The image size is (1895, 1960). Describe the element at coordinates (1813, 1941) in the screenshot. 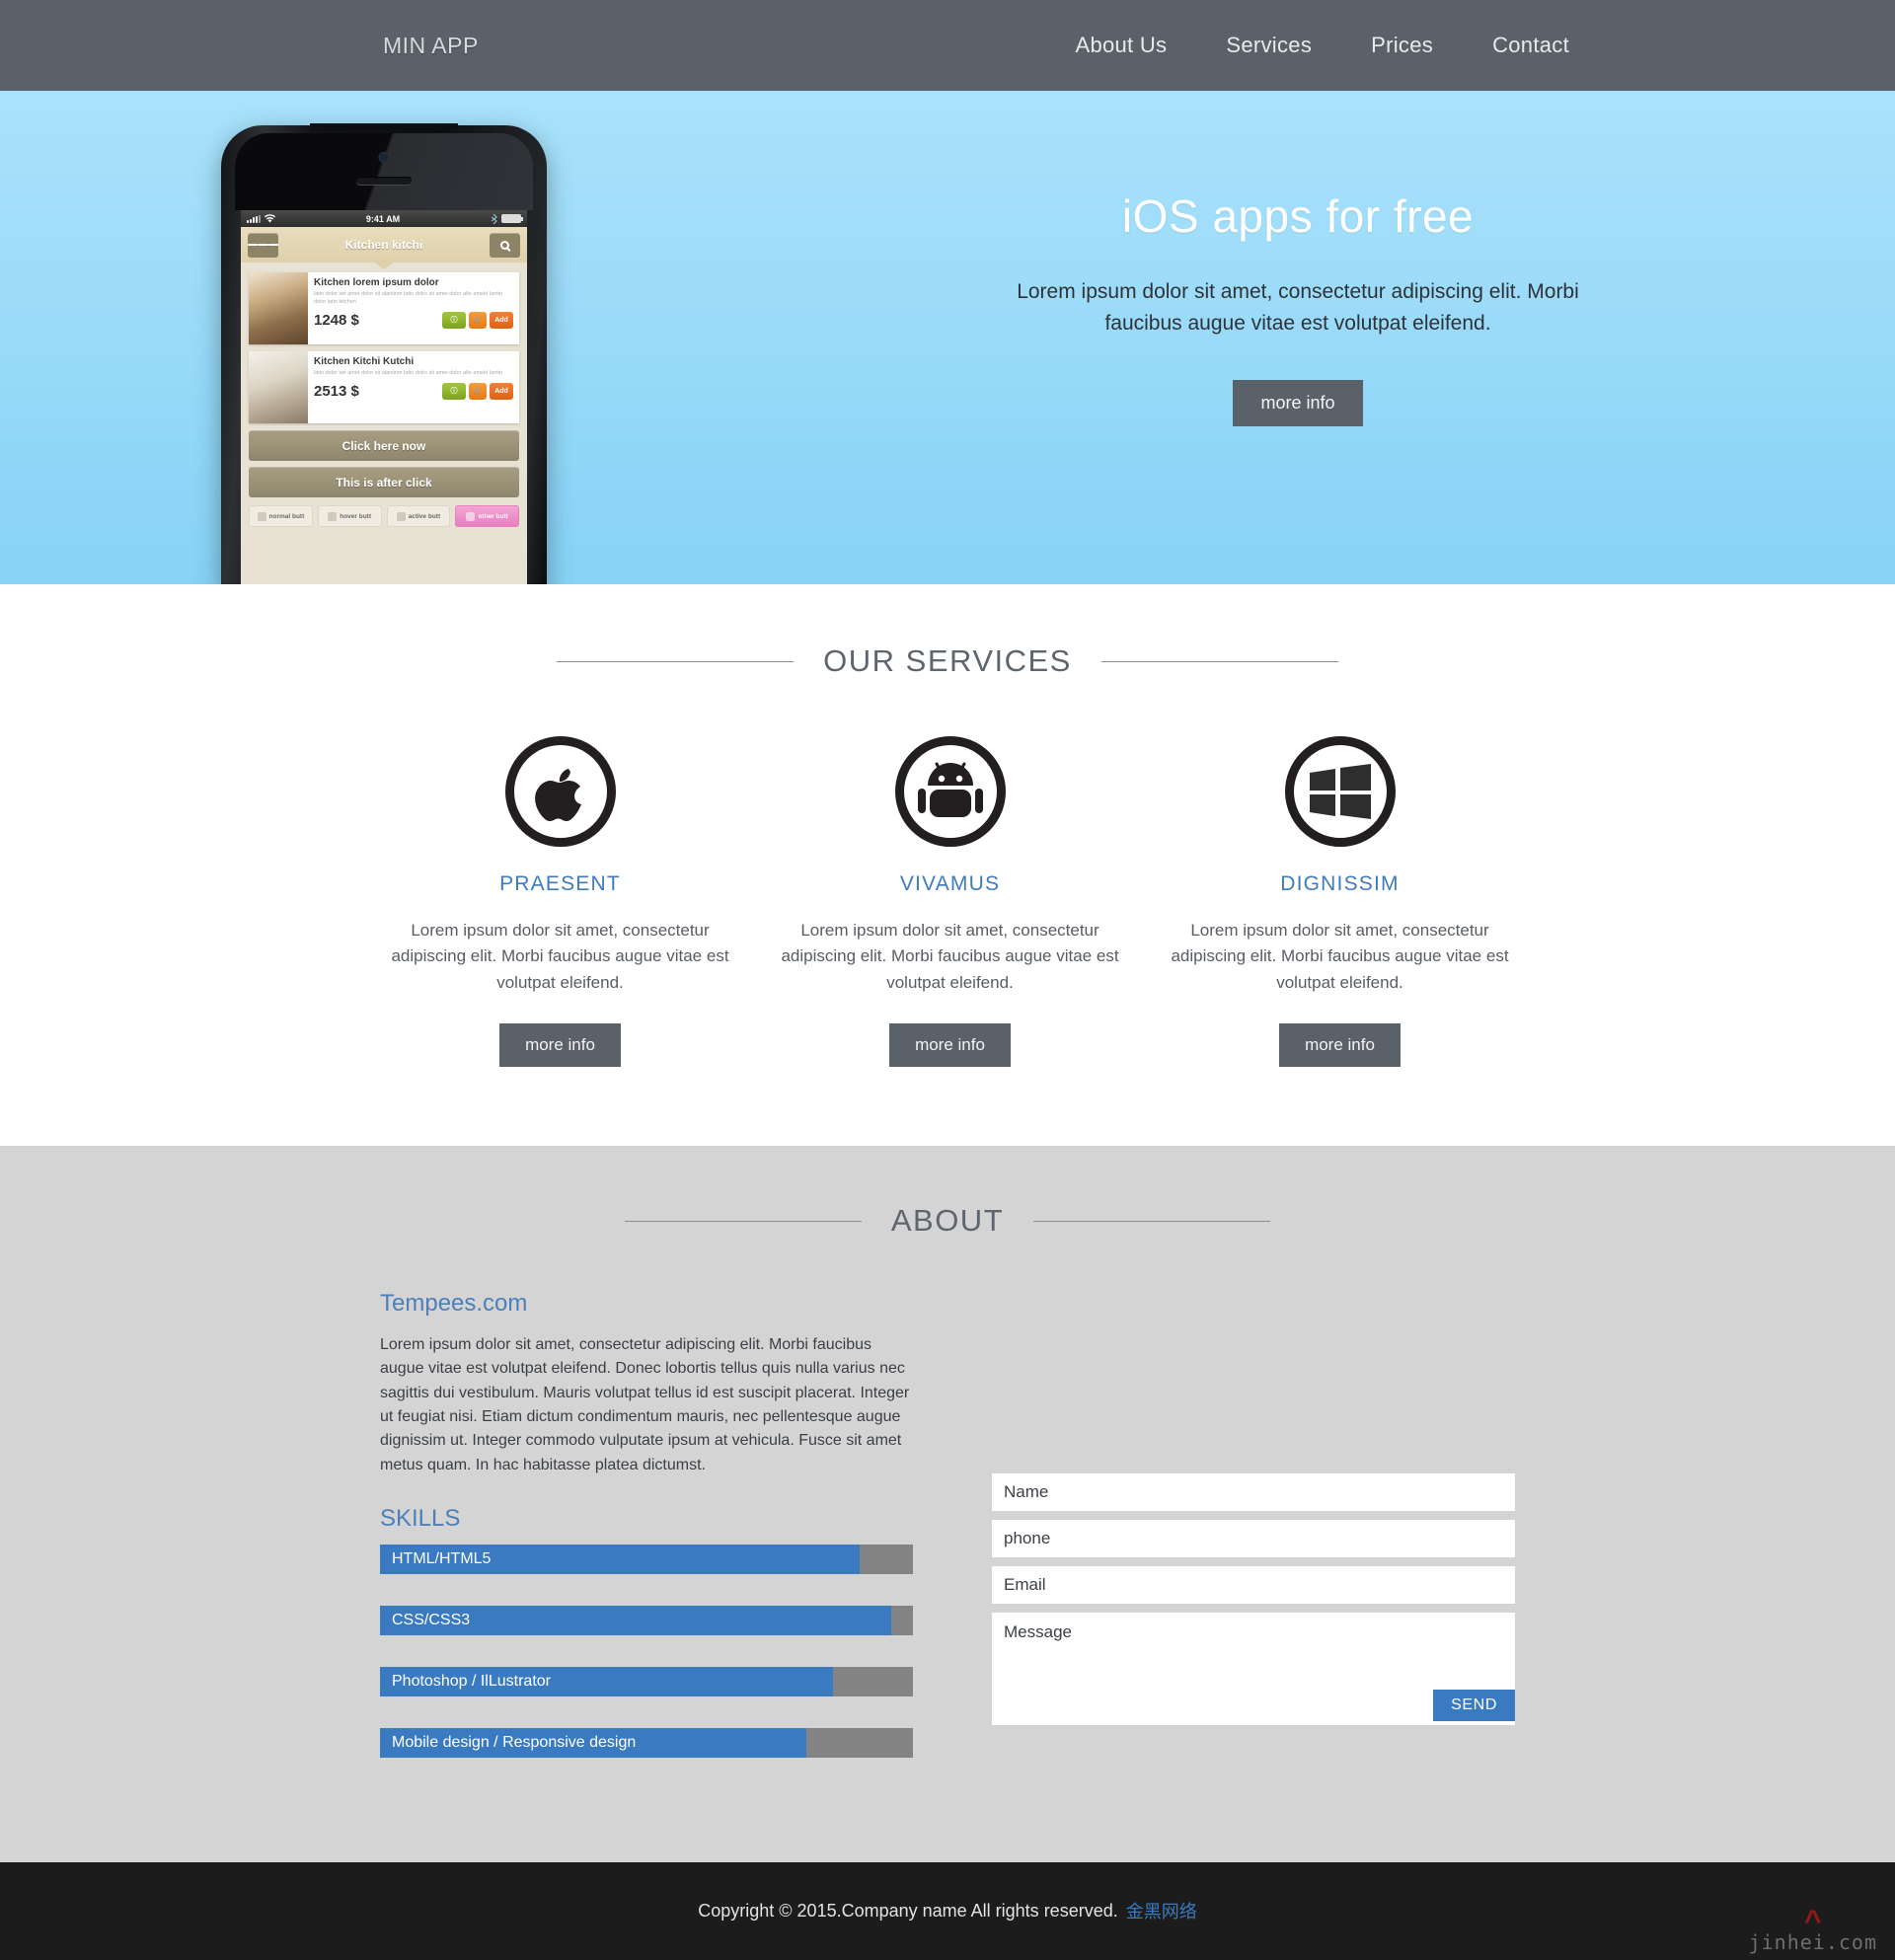

I see `watermark-text: jinhei.com` at that location.